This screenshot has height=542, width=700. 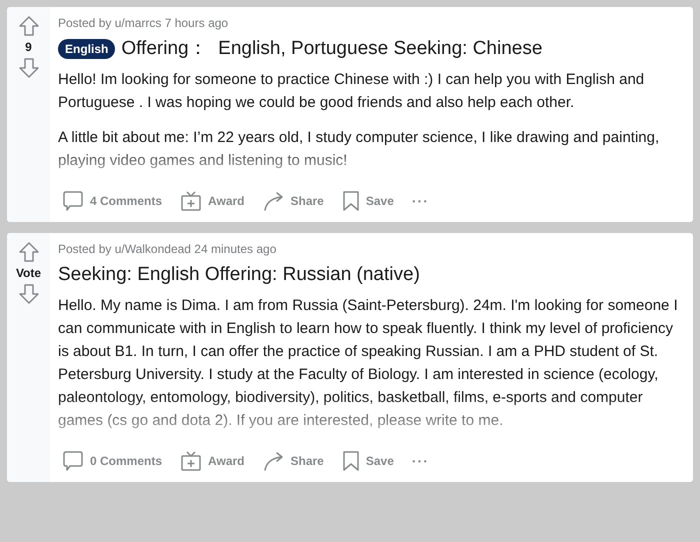 I want to click on post-meta: Posted by u/marrcs 7 hours ago, so click(x=144, y=23).